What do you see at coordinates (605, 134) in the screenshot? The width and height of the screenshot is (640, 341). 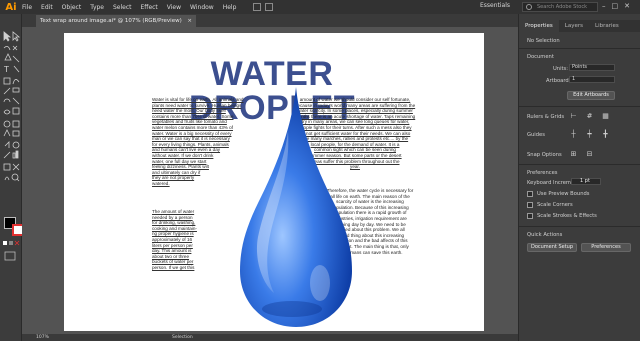 I see `smart-guides-icon: ╋` at bounding box center [605, 134].